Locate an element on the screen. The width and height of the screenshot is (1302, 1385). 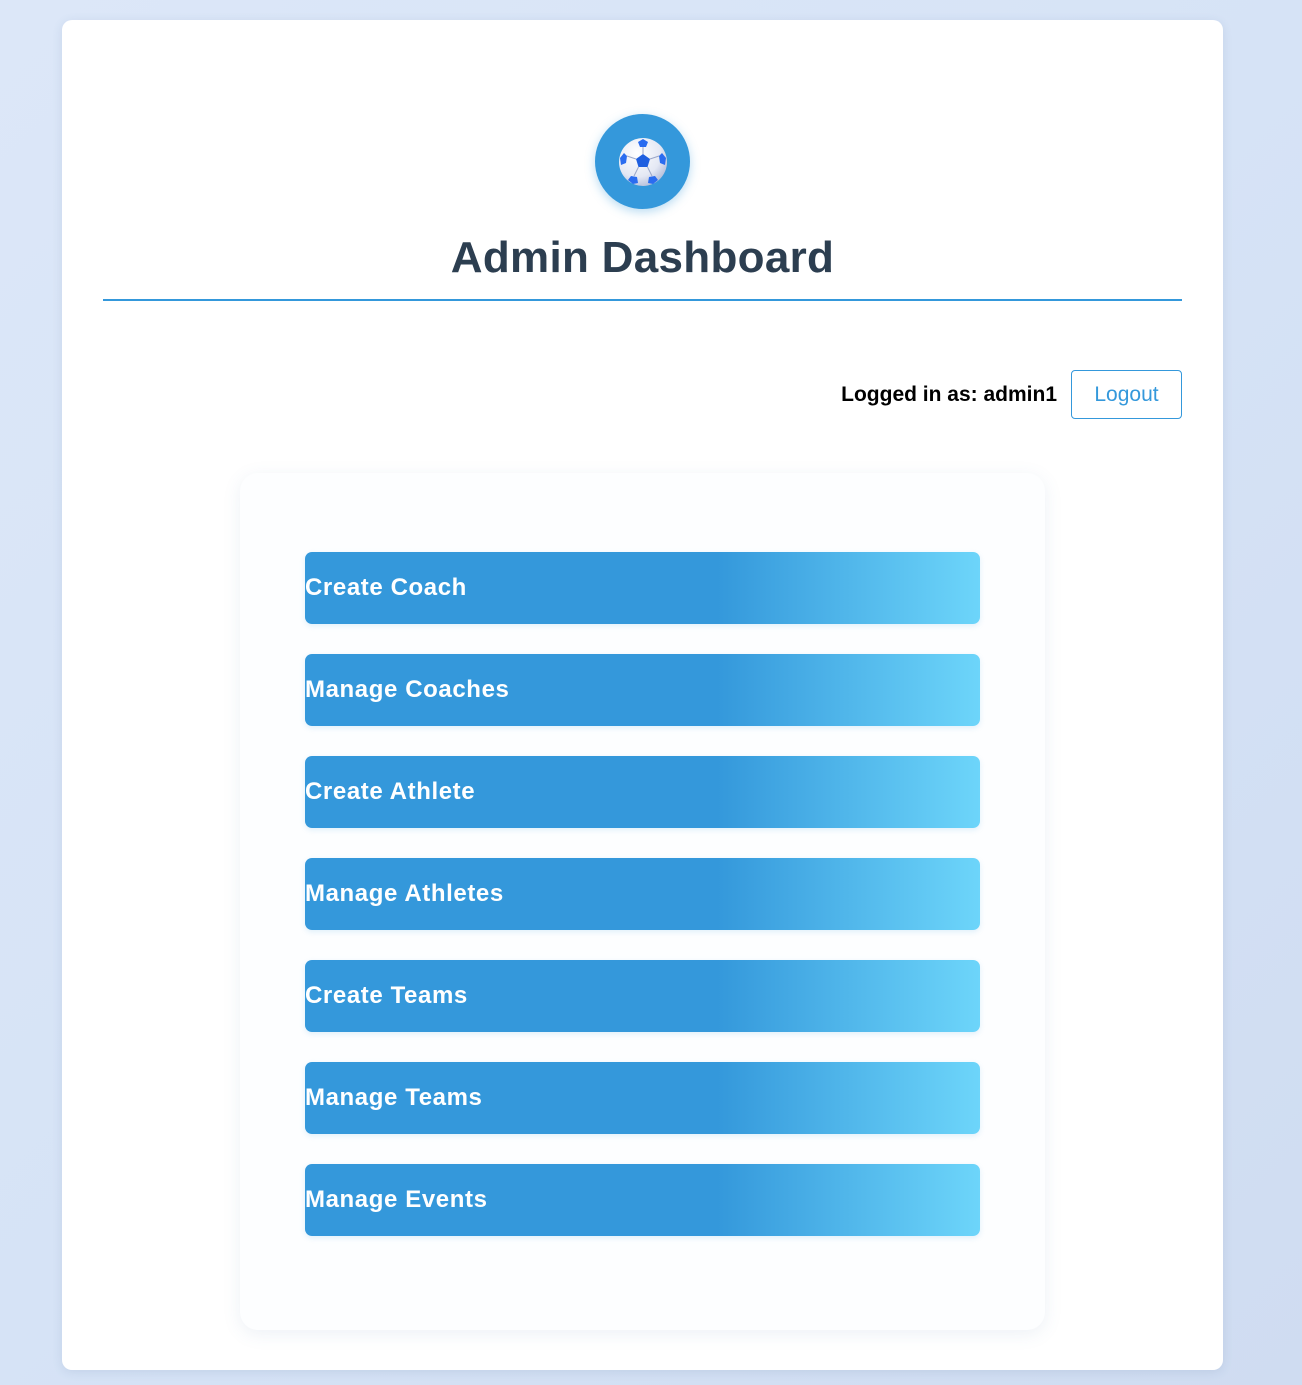
user-bar: Logged in as: admin1 Logout is located at coordinates (1011, 394).